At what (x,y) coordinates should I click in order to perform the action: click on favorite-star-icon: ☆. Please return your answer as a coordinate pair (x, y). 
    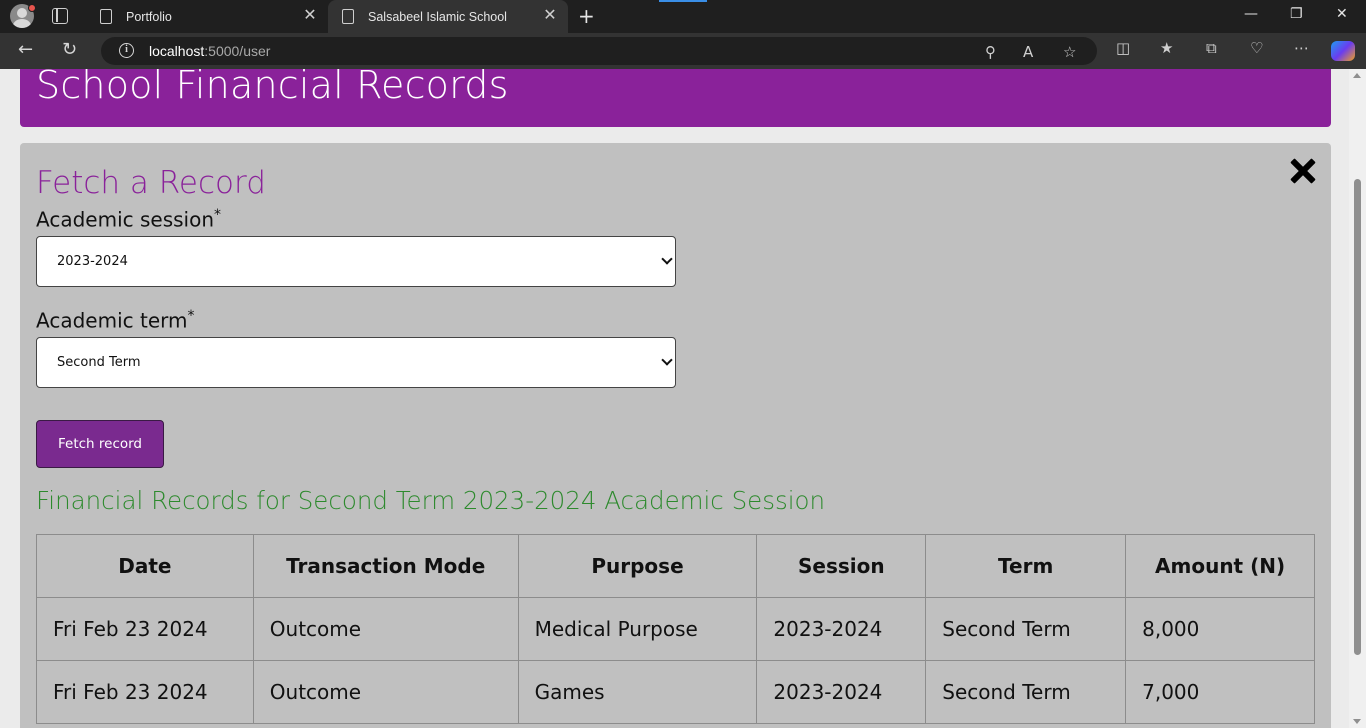
    Looking at the image, I should click on (1069, 52).